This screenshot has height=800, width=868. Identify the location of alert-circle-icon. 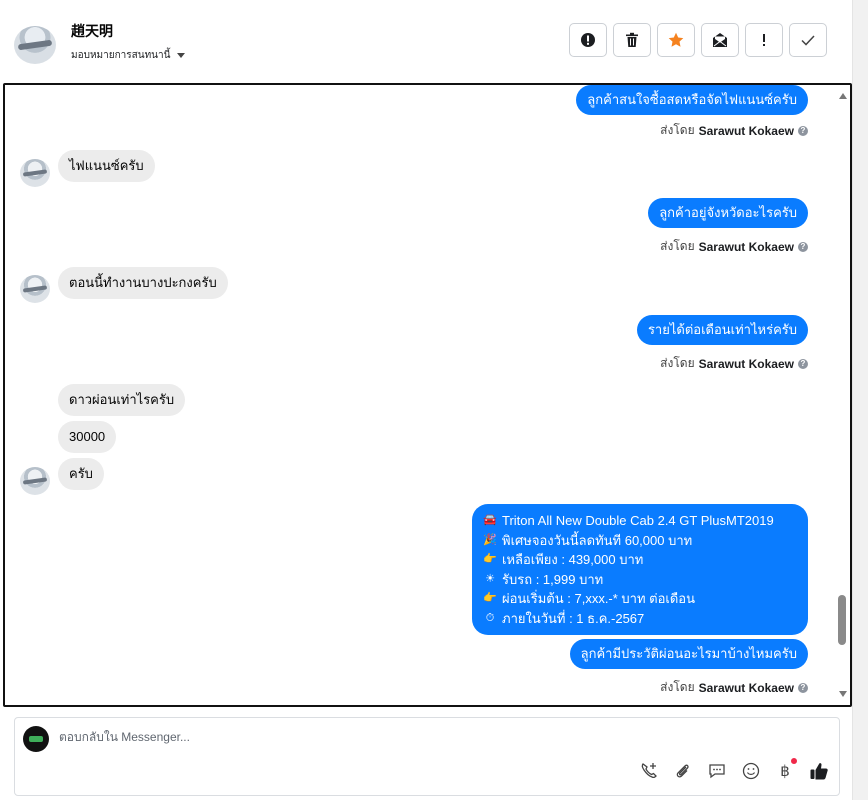
(588, 40).